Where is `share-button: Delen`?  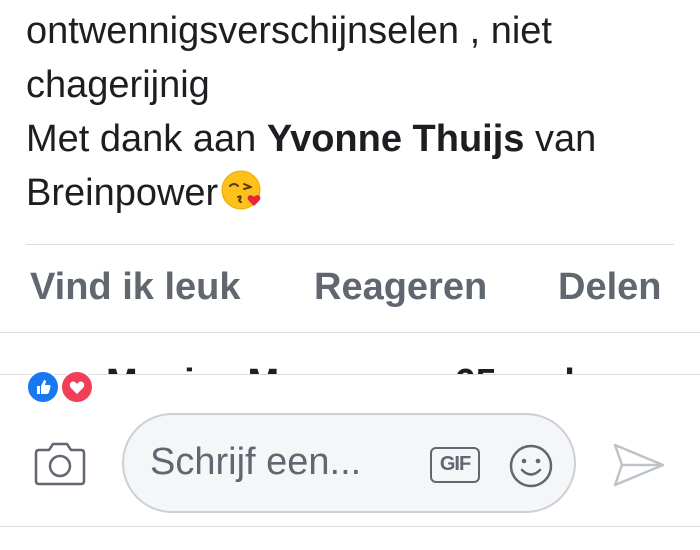 share-button: Delen is located at coordinates (609, 287).